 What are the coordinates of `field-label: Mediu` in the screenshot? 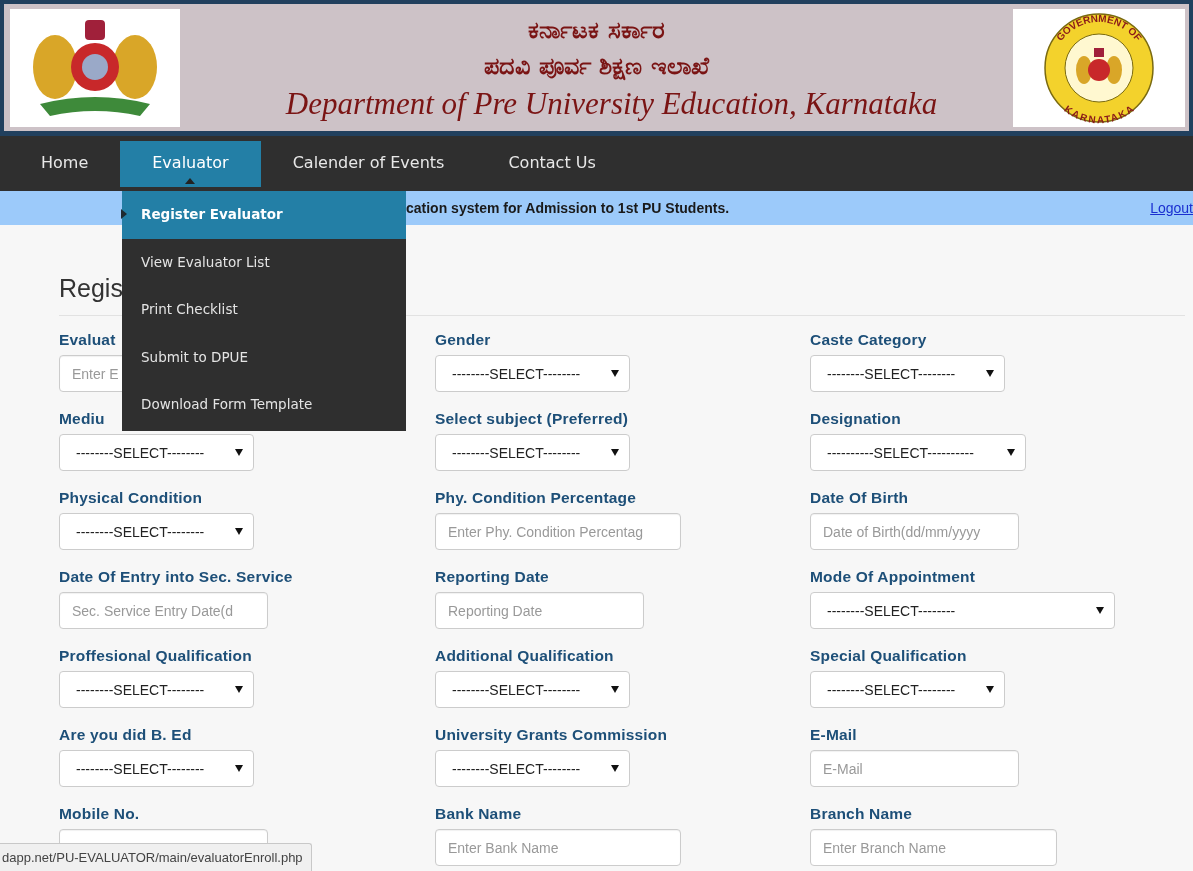 It's located at (82, 419).